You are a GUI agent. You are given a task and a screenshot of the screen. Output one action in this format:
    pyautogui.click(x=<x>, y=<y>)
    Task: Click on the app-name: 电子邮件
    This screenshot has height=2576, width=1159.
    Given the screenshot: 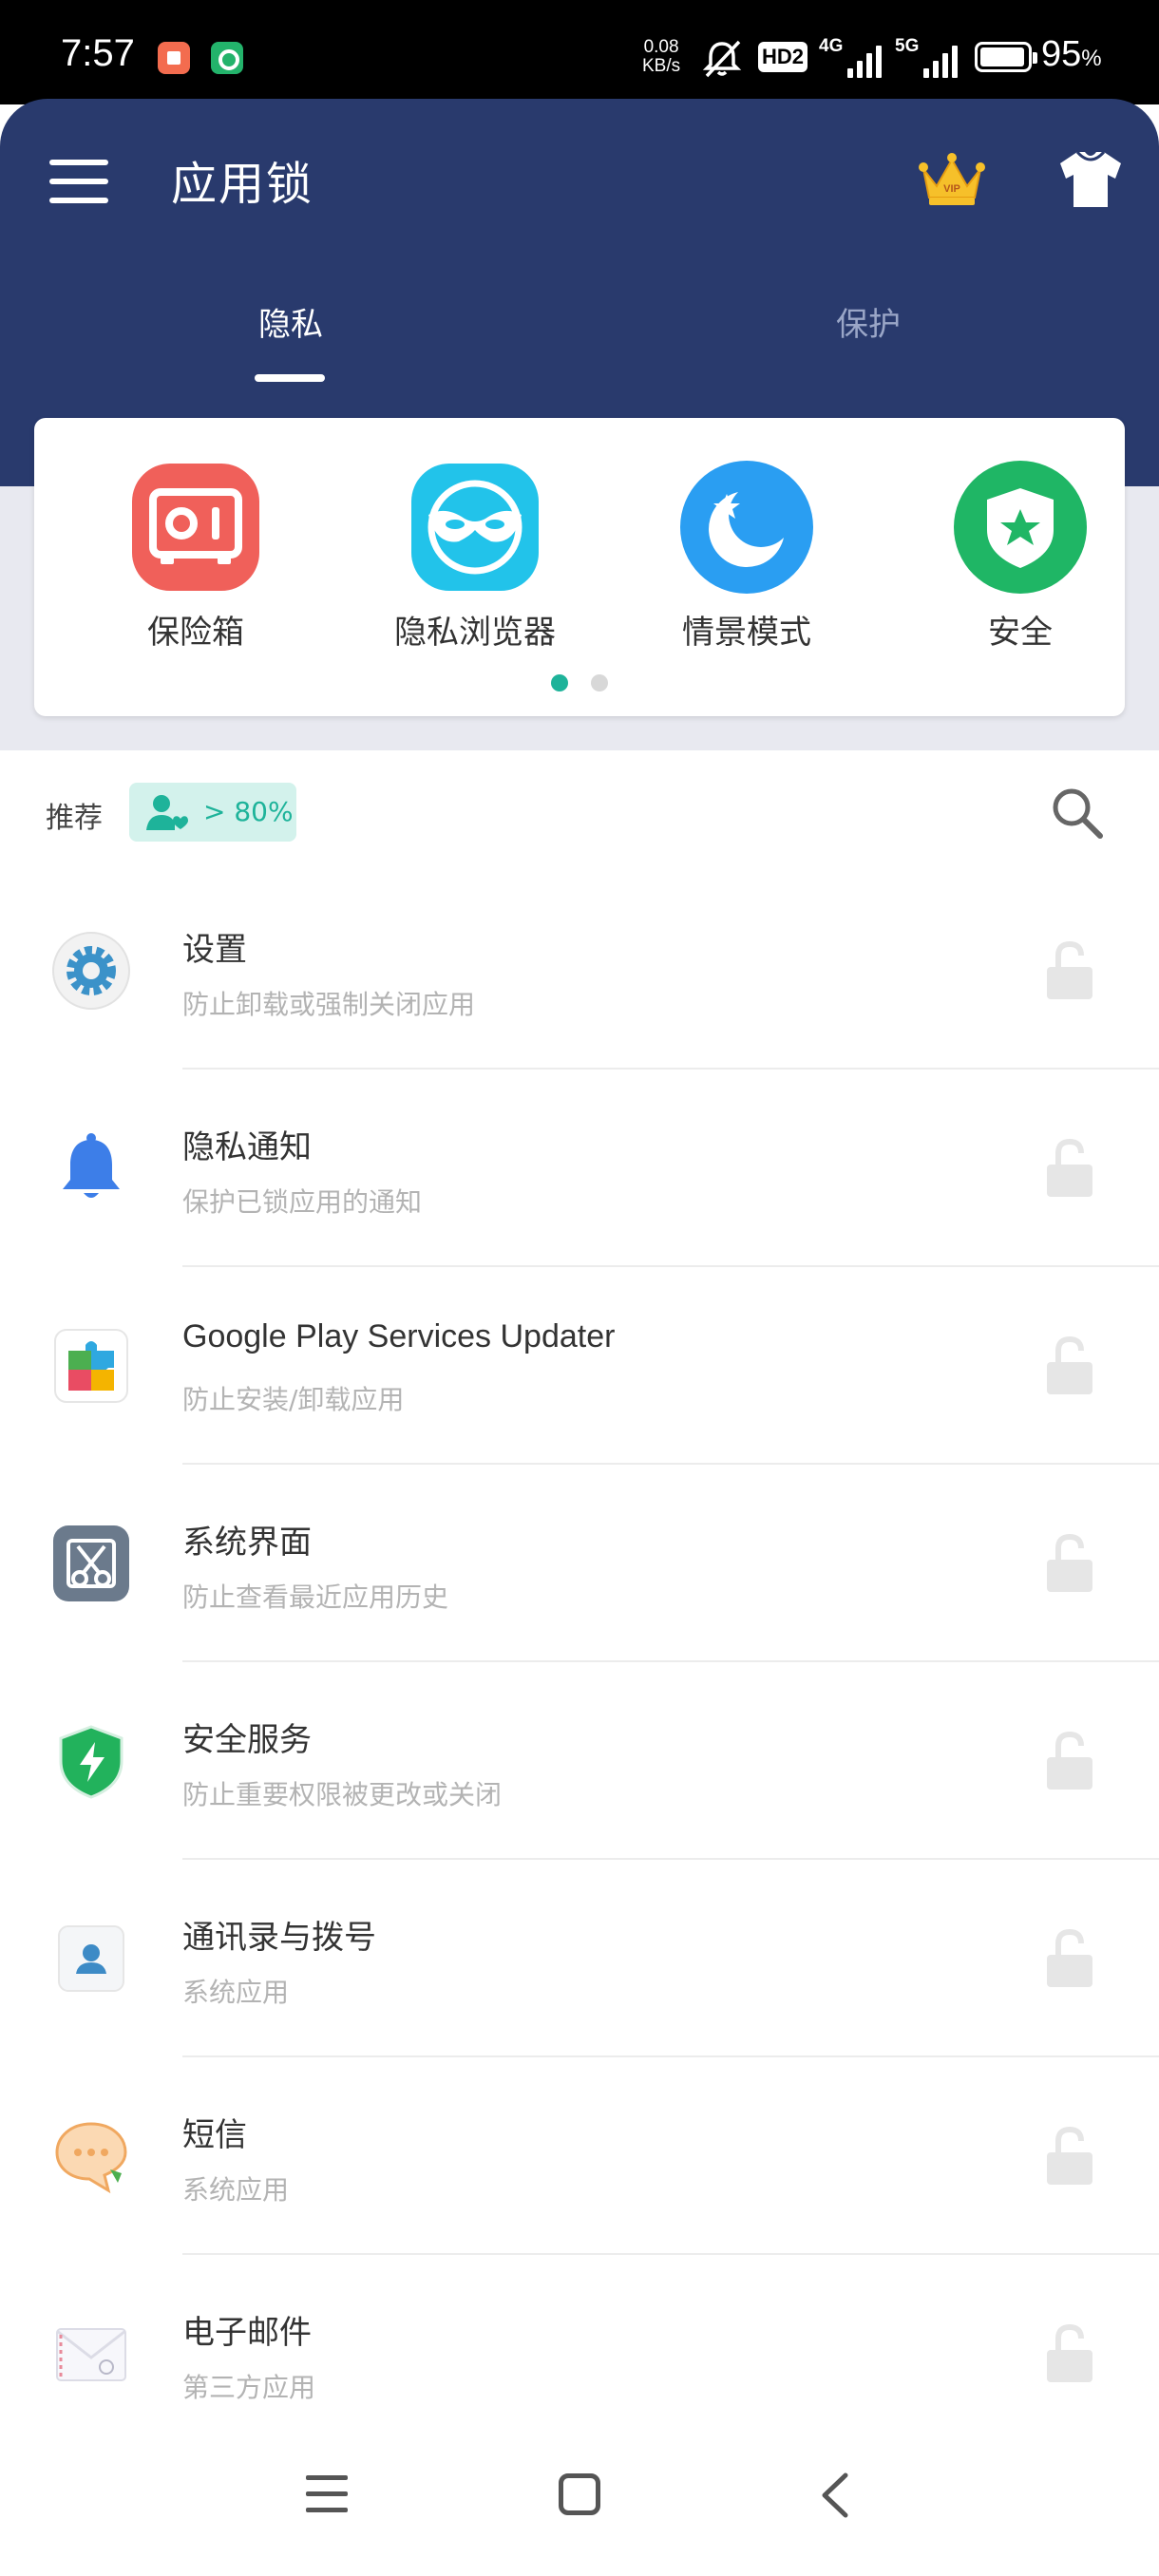 What is the action you would take?
    pyautogui.click(x=247, y=2333)
    